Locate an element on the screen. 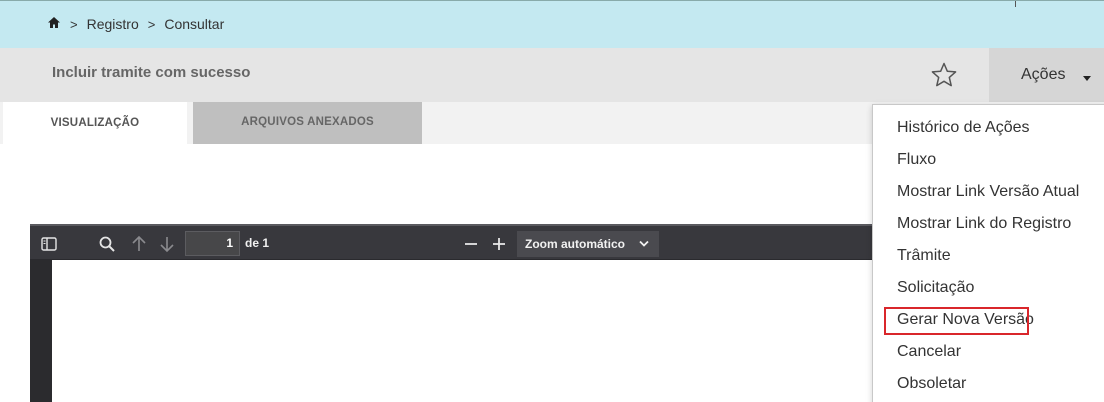 Image resolution: width=1104 pixels, height=402 pixels. menu-item-cancelar: Cancelar is located at coordinates (929, 352).